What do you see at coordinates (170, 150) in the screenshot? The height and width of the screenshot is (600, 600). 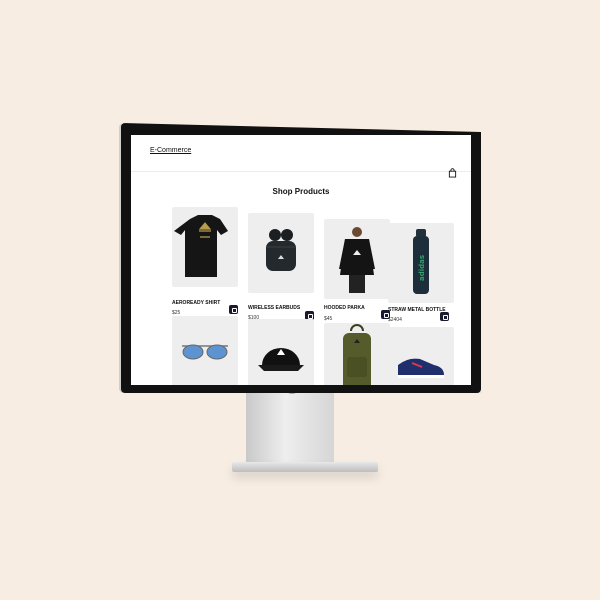 I see `brand-link: E-Commerce` at bounding box center [170, 150].